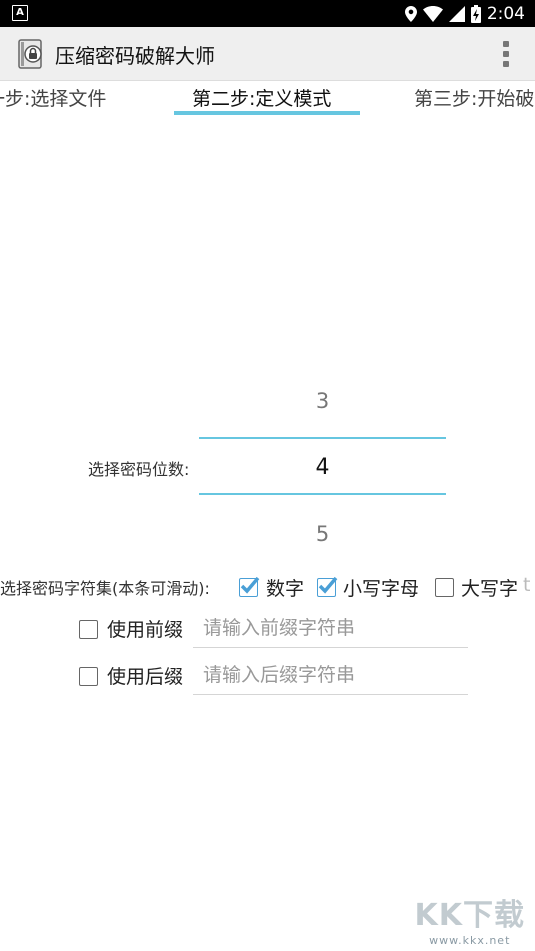 This screenshot has height=951, width=535. What do you see at coordinates (470, 940) in the screenshot?
I see `watermark-url: www.kkx.net` at bounding box center [470, 940].